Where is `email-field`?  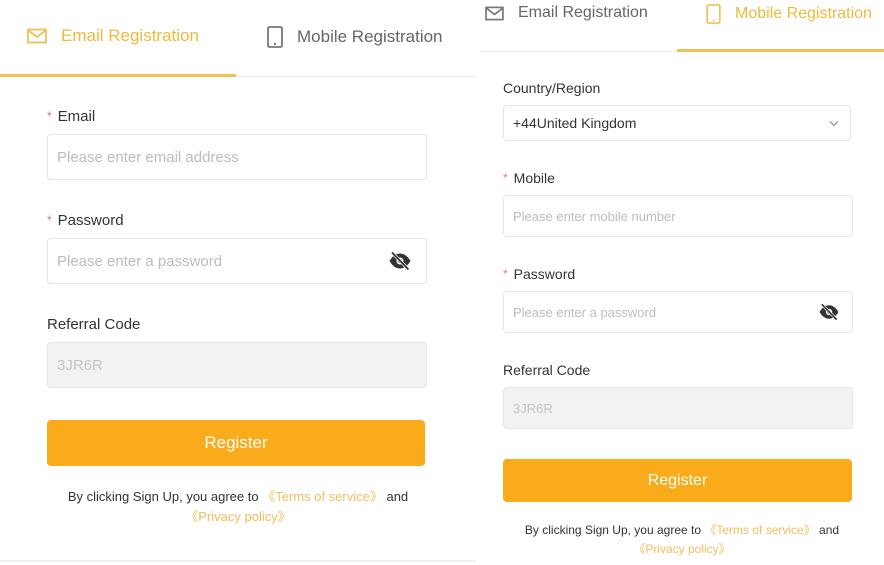
email-field is located at coordinates (237, 157).